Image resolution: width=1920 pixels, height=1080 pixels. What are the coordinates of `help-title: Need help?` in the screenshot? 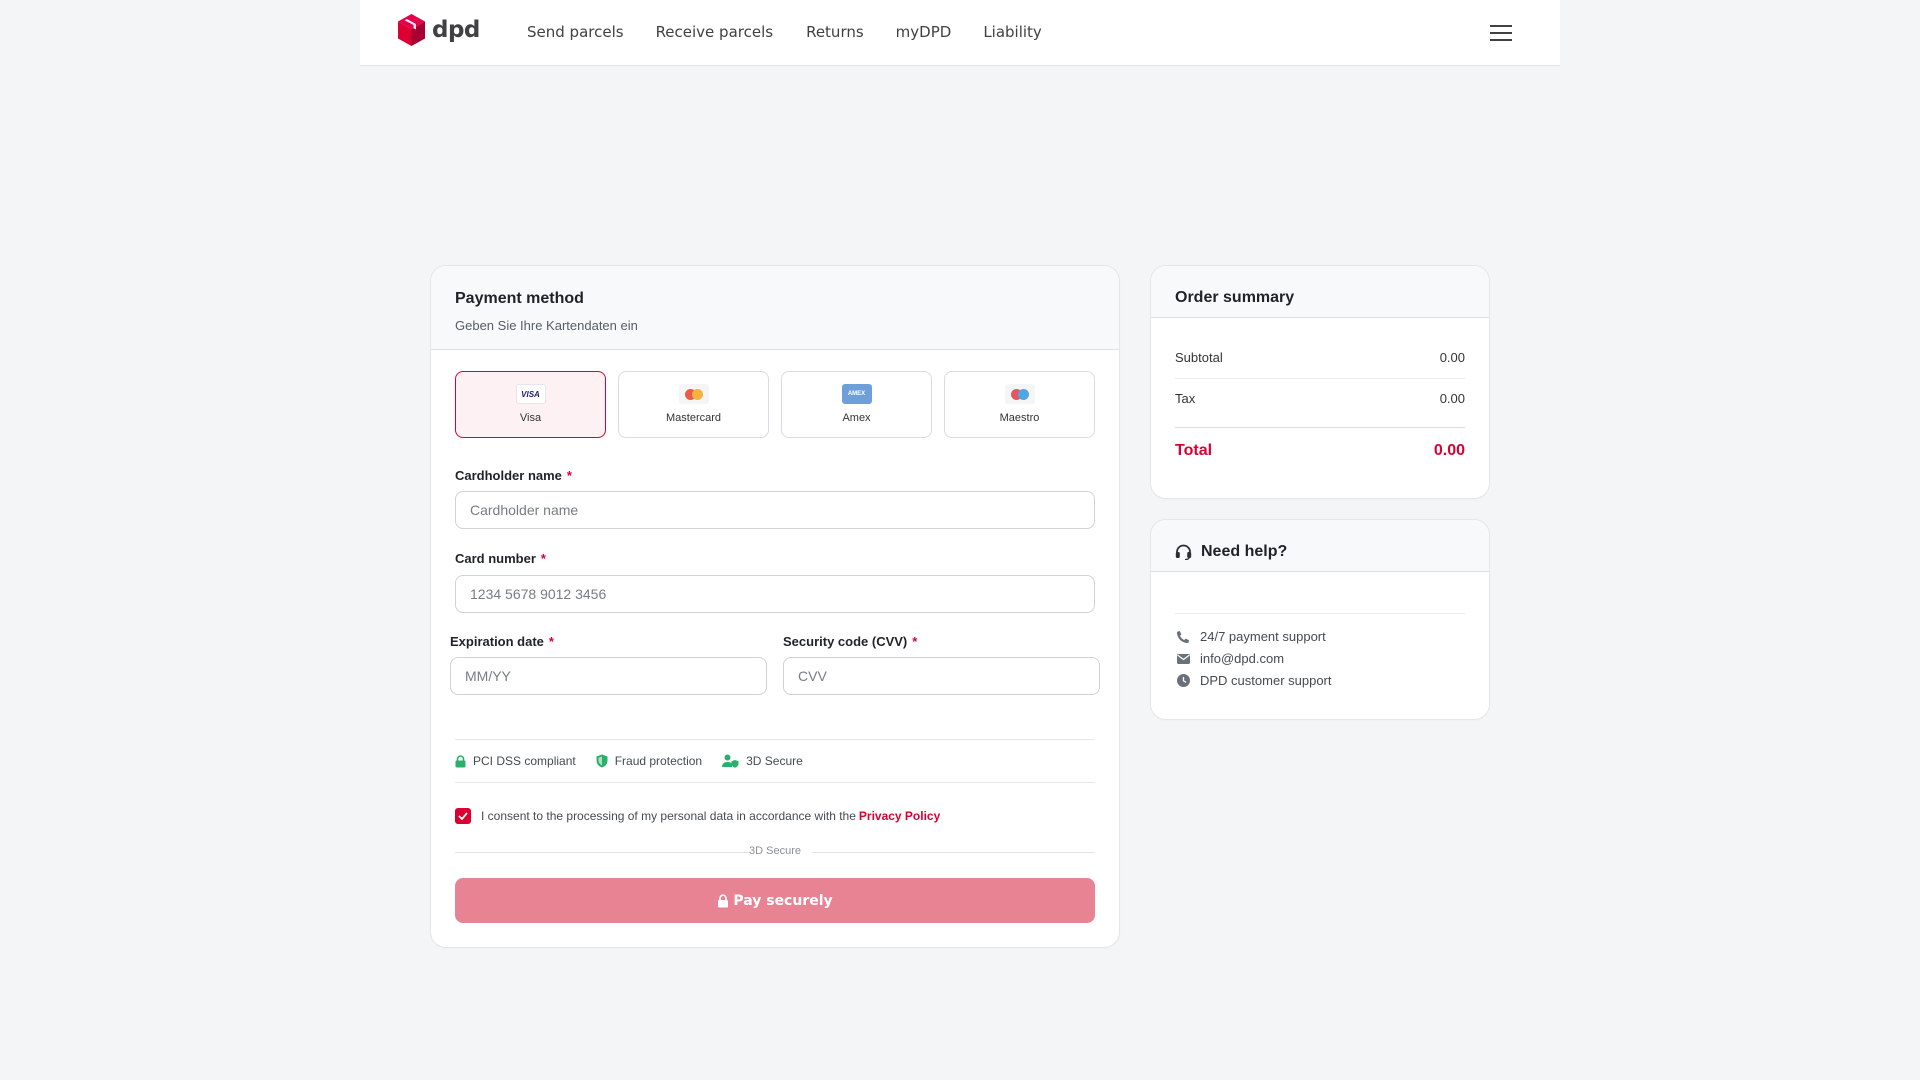 It's located at (1244, 551).